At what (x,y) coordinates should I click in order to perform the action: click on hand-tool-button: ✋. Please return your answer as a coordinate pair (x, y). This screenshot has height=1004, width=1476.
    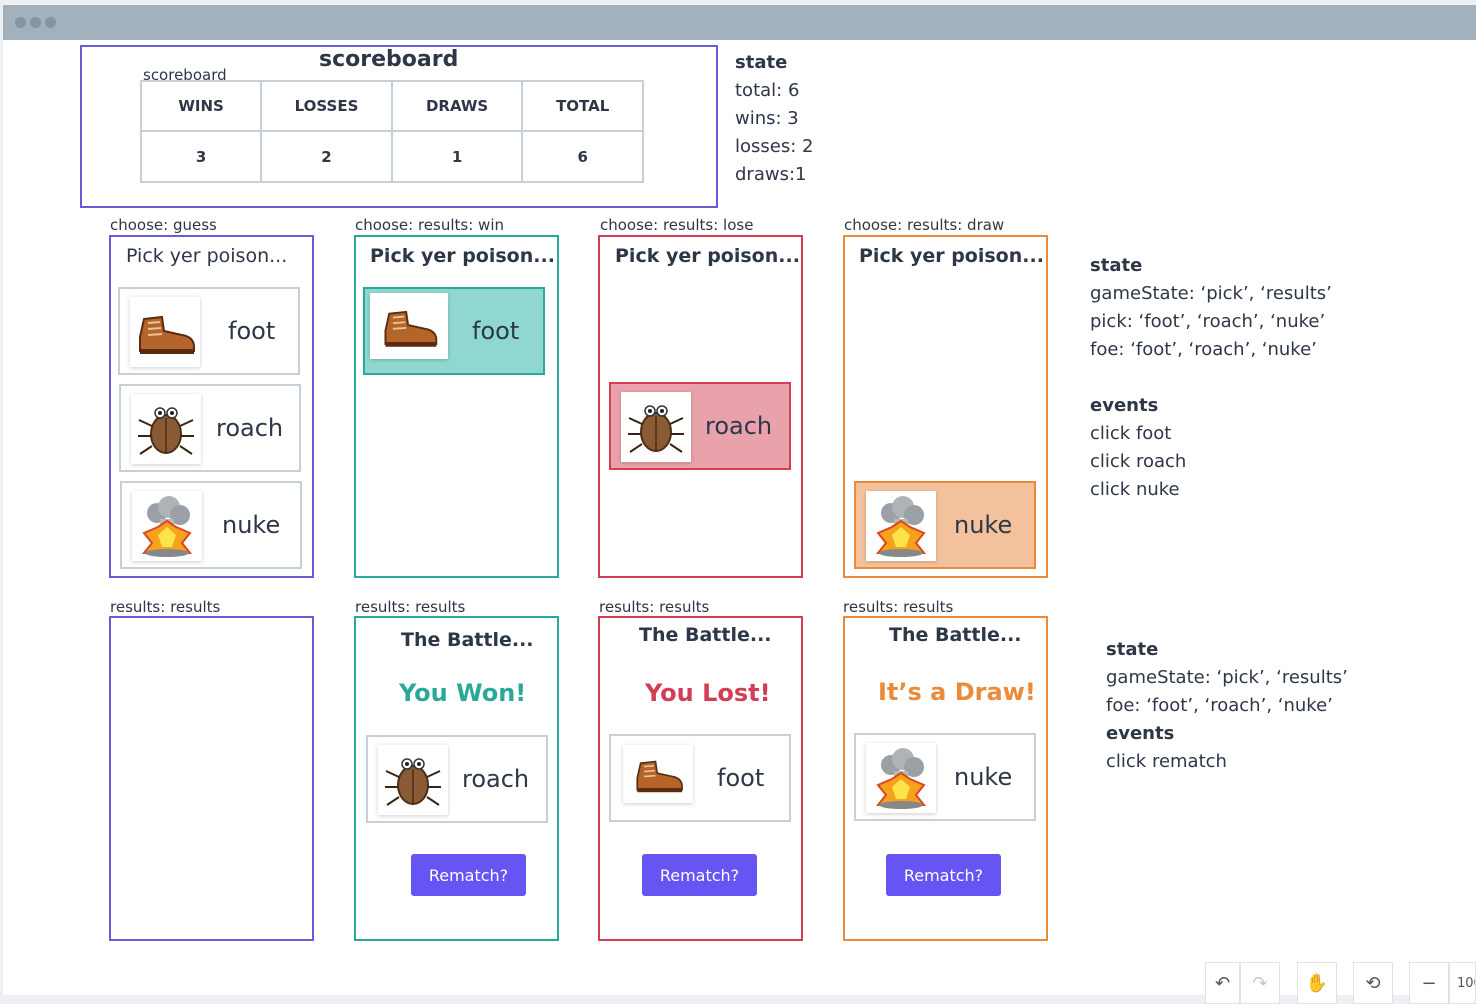
    Looking at the image, I should click on (1317, 983).